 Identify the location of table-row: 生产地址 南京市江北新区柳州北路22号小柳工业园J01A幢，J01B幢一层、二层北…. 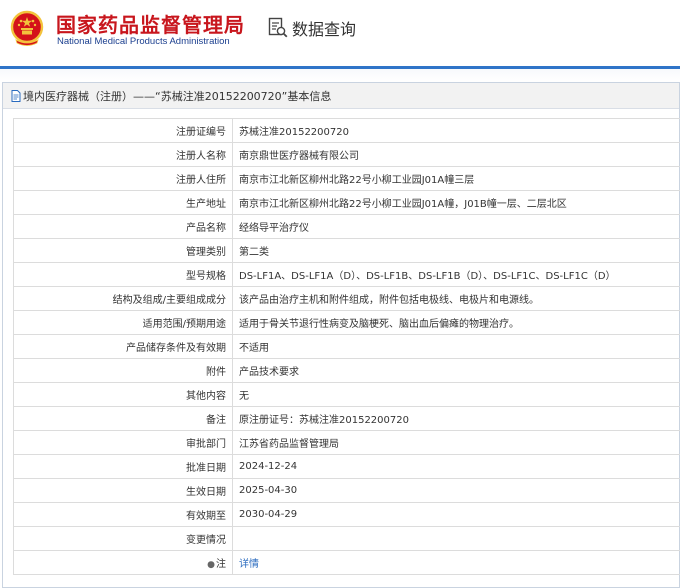
(346, 202).